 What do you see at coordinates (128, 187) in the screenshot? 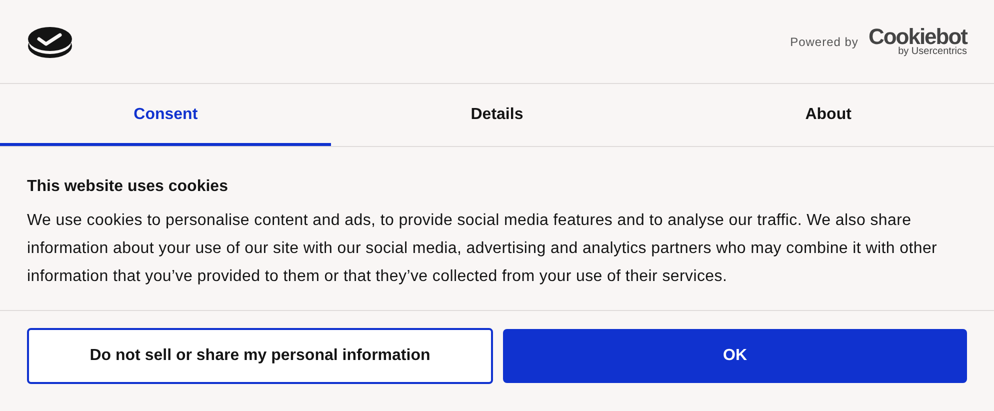
I see `dialog-heading: This website uses cookies` at bounding box center [128, 187].